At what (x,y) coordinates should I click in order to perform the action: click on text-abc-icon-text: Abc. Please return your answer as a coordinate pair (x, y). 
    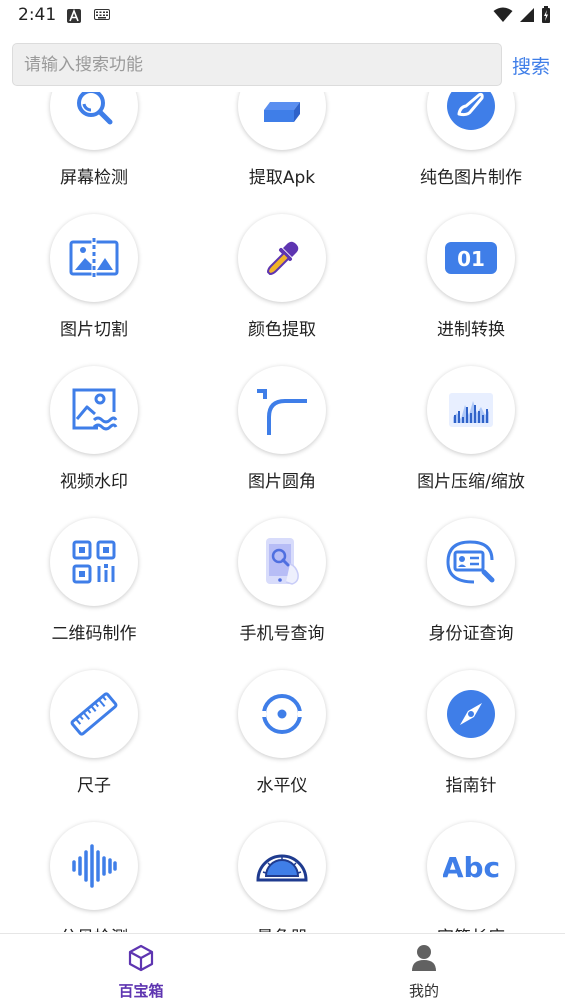
    Looking at the image, I should click on (471, 867).